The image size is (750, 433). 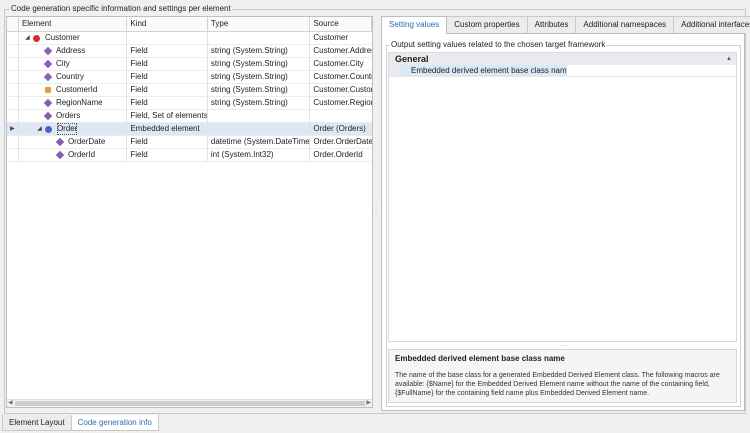 What do you see at coordinates (167, 116) in the screenshot?
I see `cell-kind: Field, Set of elements` at bounding box center [167, 116].